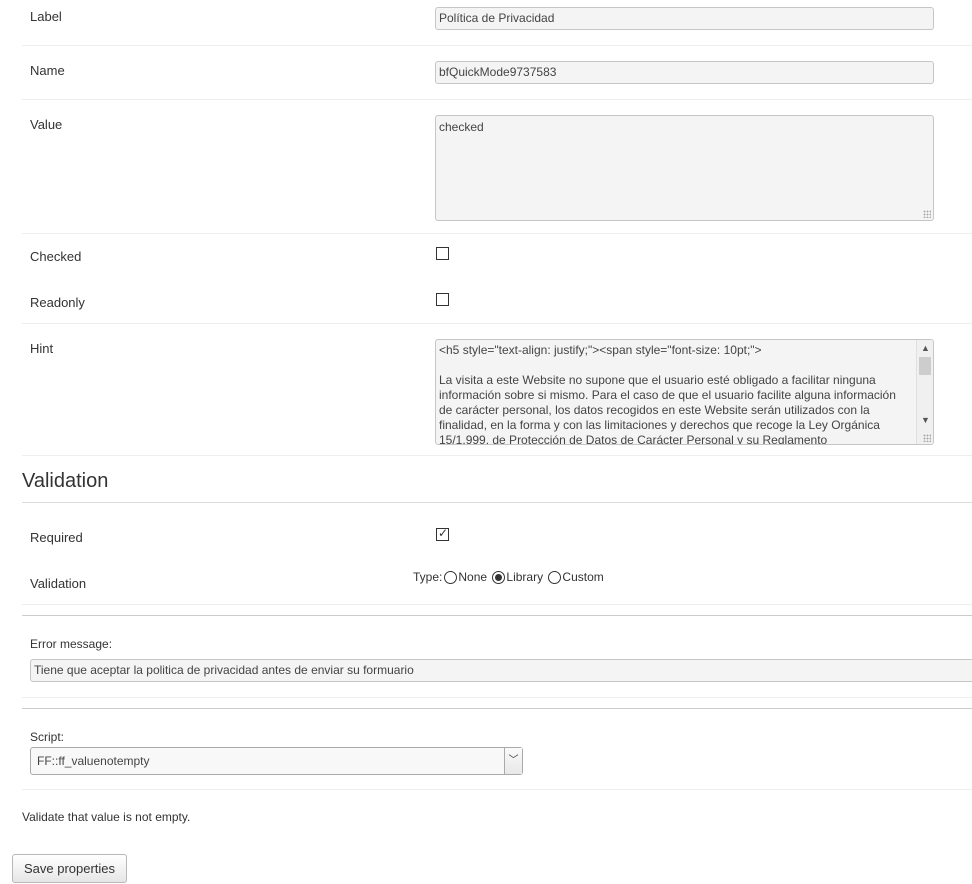 This screenshot has width=972, height=884. I want to click on label-row: Label Política de Privacidad, so click(497, 23).